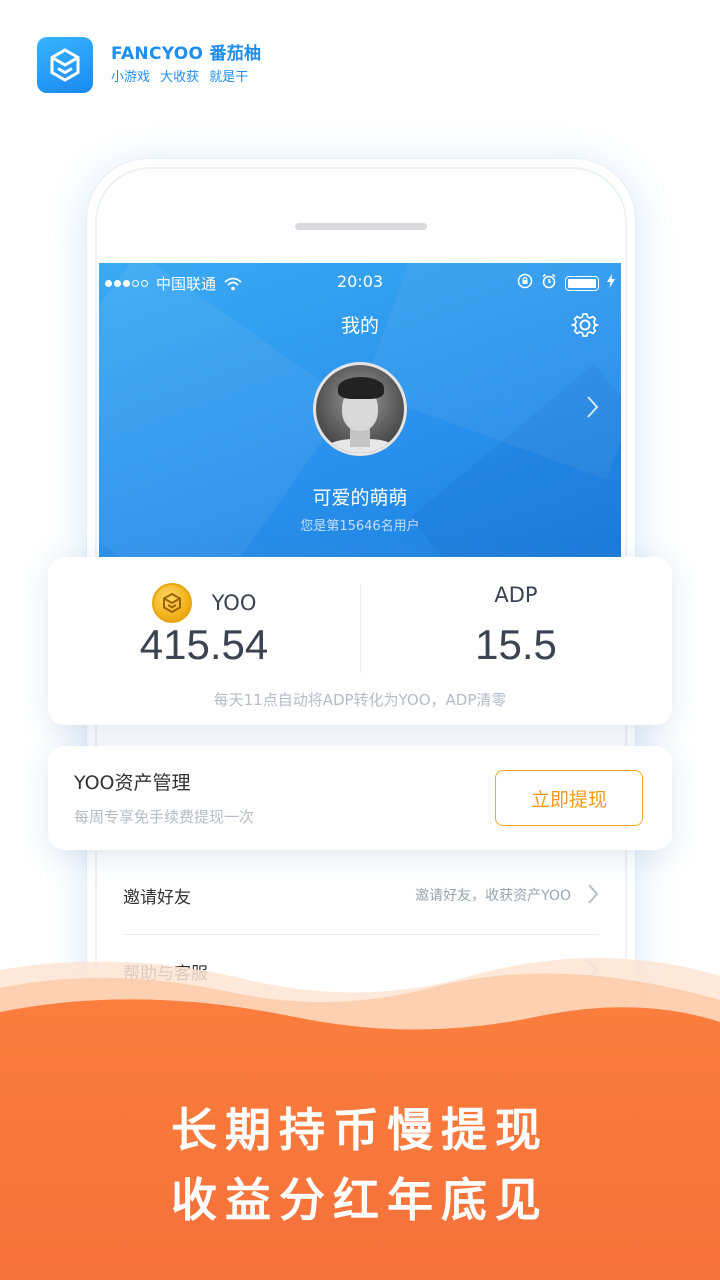 This screenshot has height=1280, width=720. Describe the element at coordinates (65, 65) in the screenshot. I see `hexagon-cube-icon` at that location.